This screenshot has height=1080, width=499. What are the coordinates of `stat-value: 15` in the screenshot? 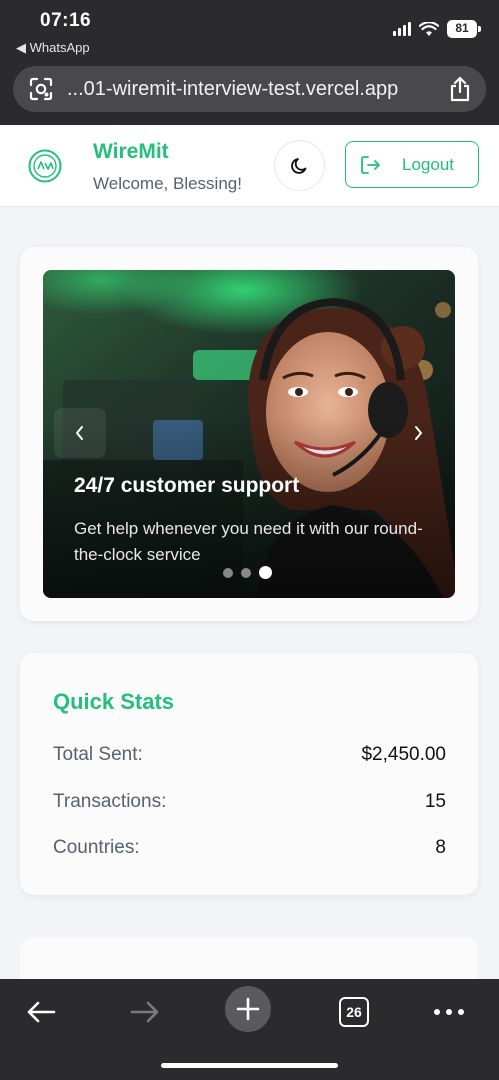 It's located at (435, 801).